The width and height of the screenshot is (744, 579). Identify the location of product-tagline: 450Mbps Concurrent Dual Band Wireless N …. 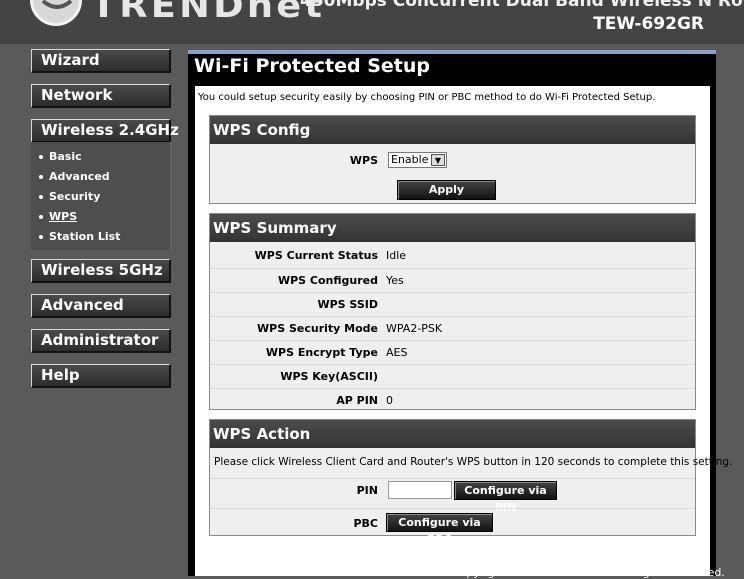
(522, 5).